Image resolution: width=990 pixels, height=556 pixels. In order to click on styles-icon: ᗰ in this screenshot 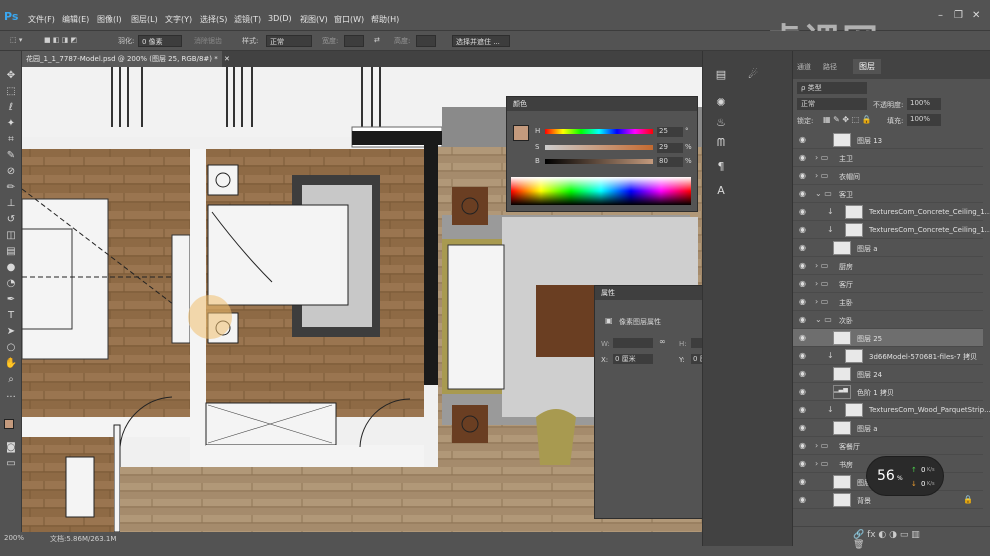, I will do `click(721, 143)`.